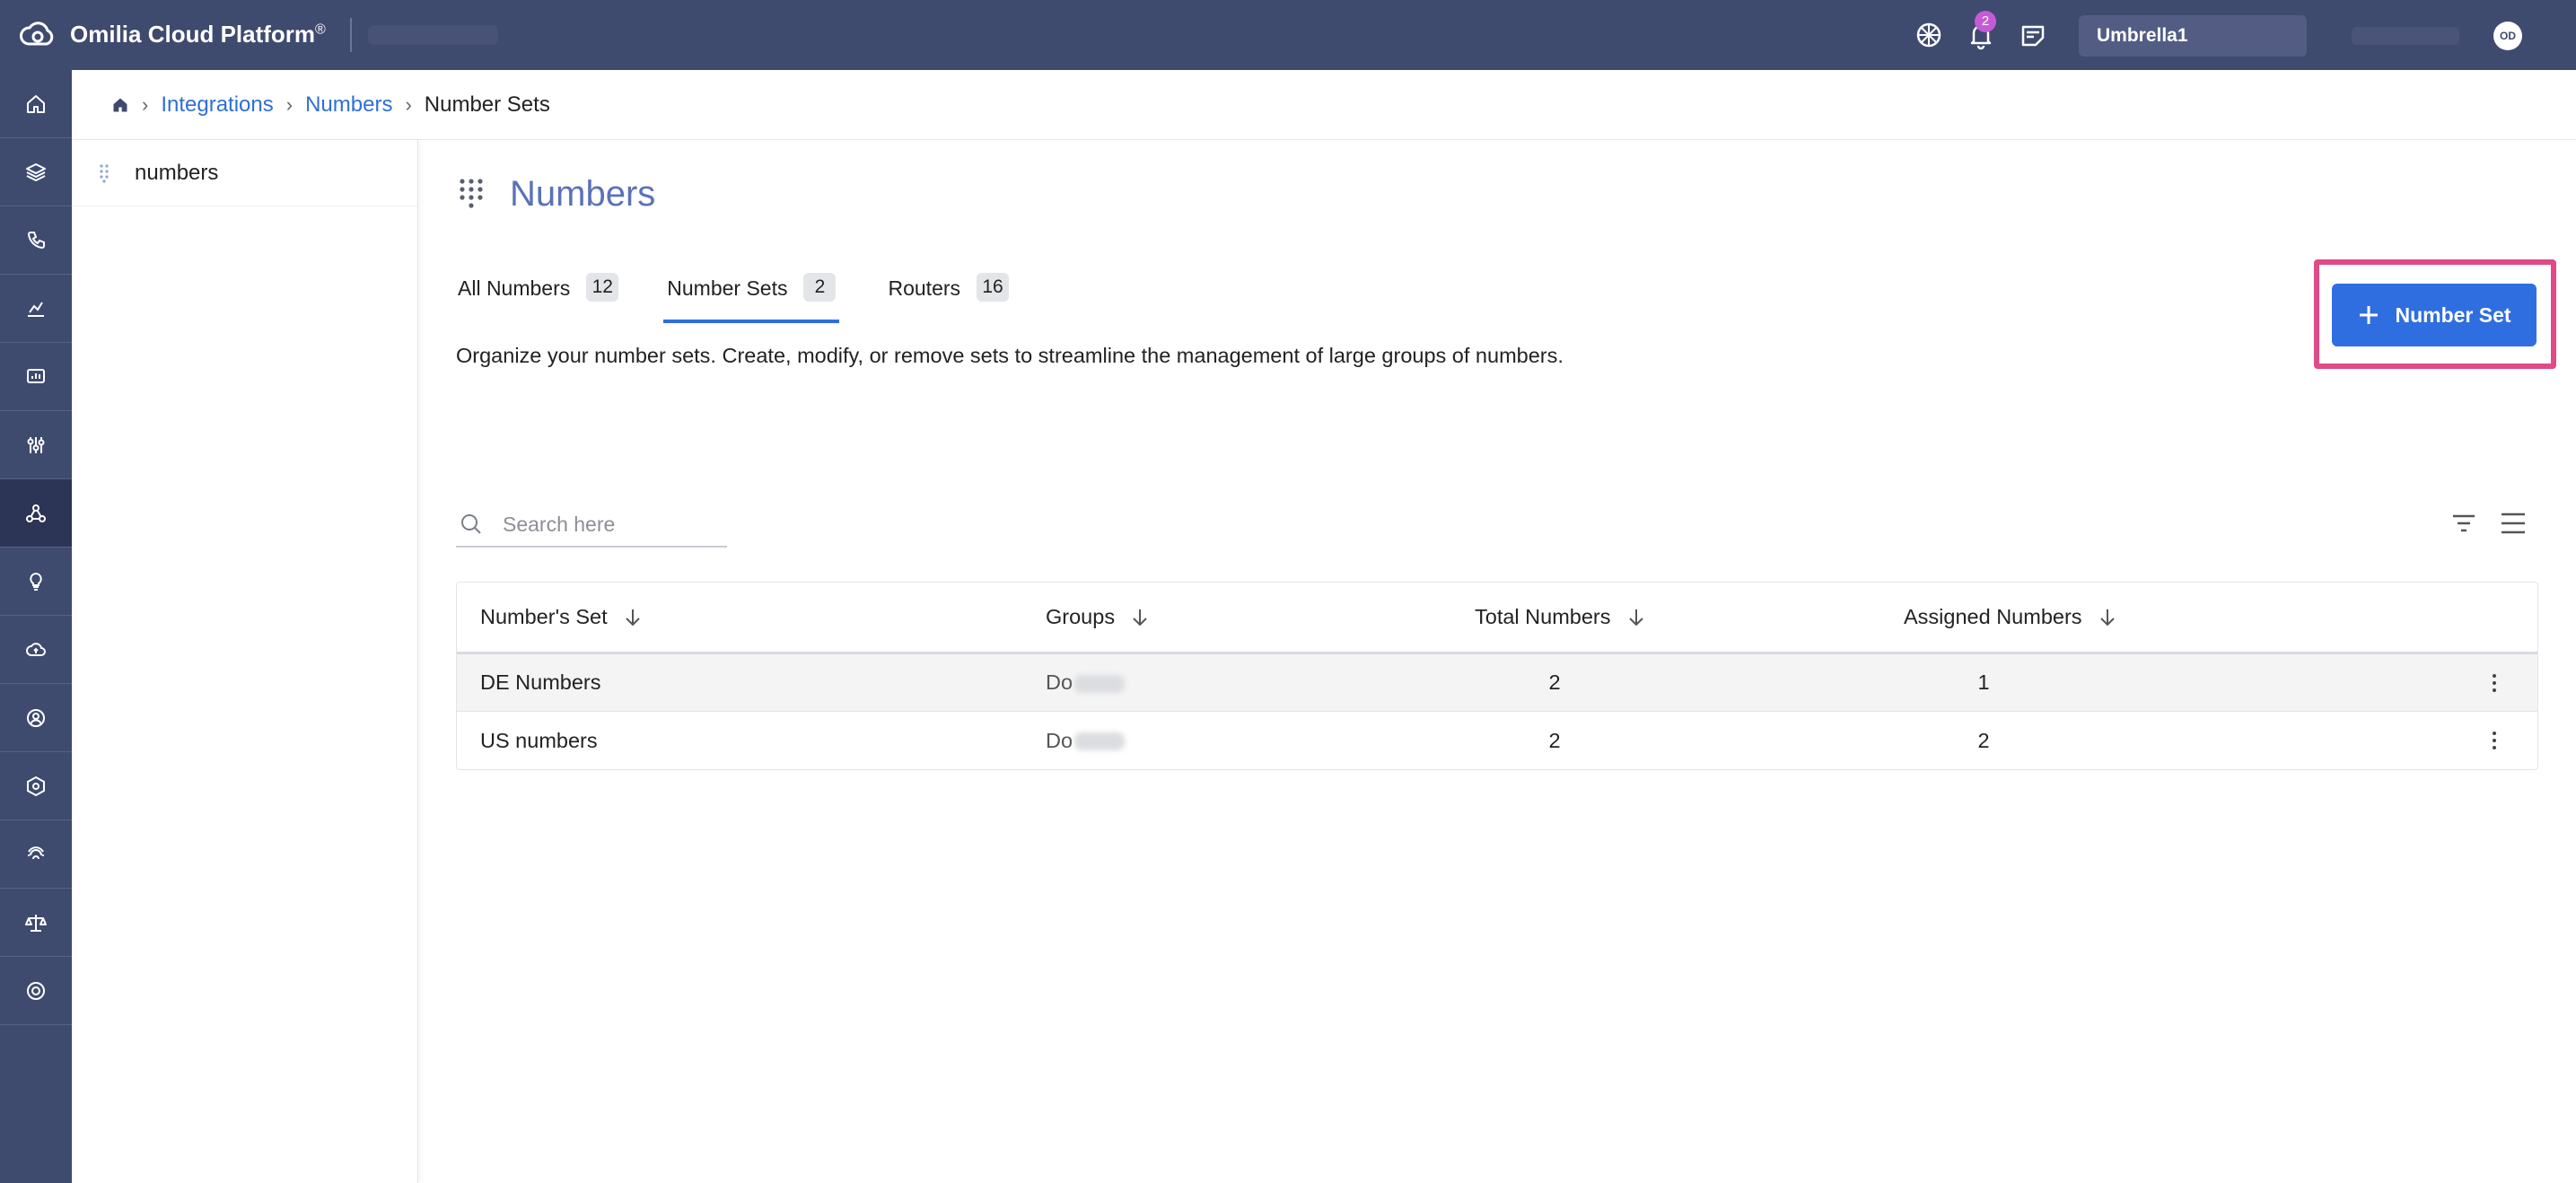 This screenshot has height=1183, width=2576. What do you see at coordinates (2513, 524) in the screenshot?
I see `column-menu-icon` at bounding box center [2513, 524].